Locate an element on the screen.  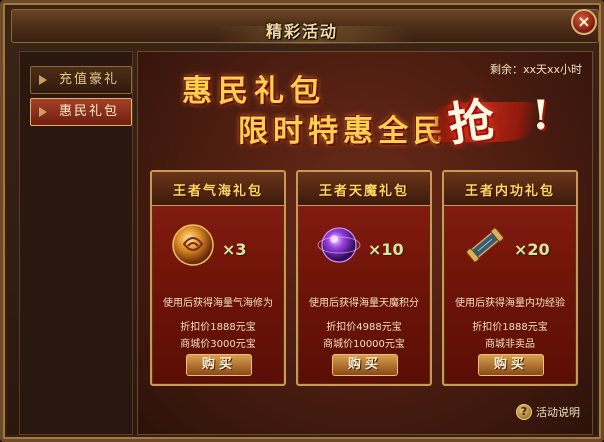
package-title: 王者天魔礼包 is located at coordinates (363, 191).